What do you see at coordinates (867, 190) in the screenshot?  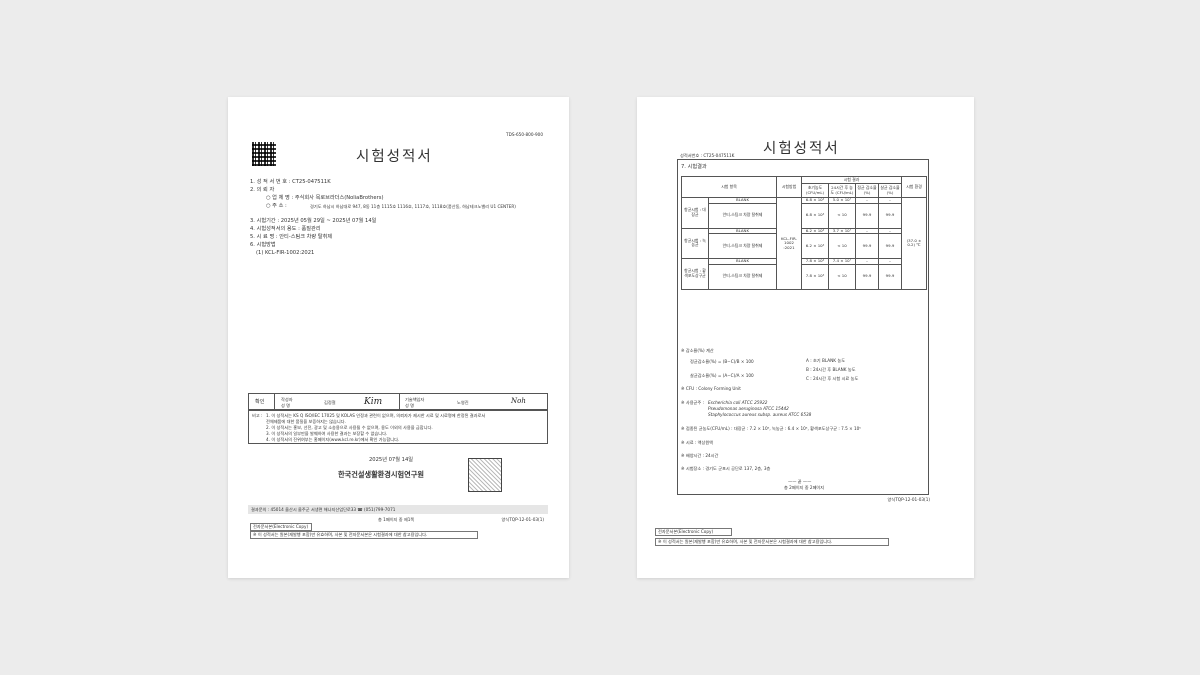 I see `header-static-rate: 정균 감소율 (%)` at bounding box center [867, 190].